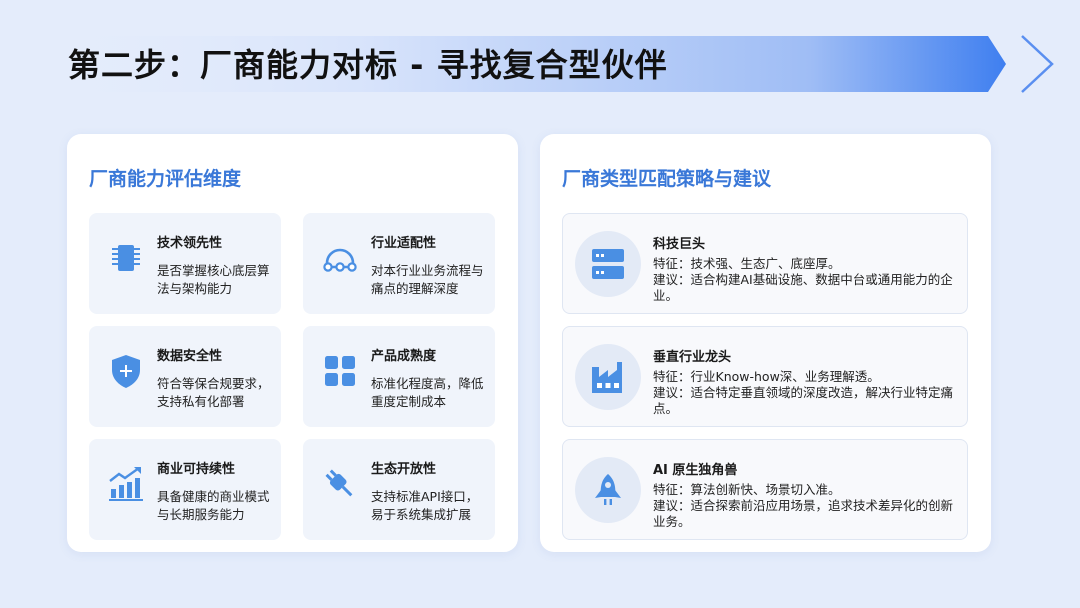 This screenshot has width=1080, height=608. What do you see at coordinates (608, 490) in the screenshot?
I see `rocket-icon` at bounding box center [608, 490].